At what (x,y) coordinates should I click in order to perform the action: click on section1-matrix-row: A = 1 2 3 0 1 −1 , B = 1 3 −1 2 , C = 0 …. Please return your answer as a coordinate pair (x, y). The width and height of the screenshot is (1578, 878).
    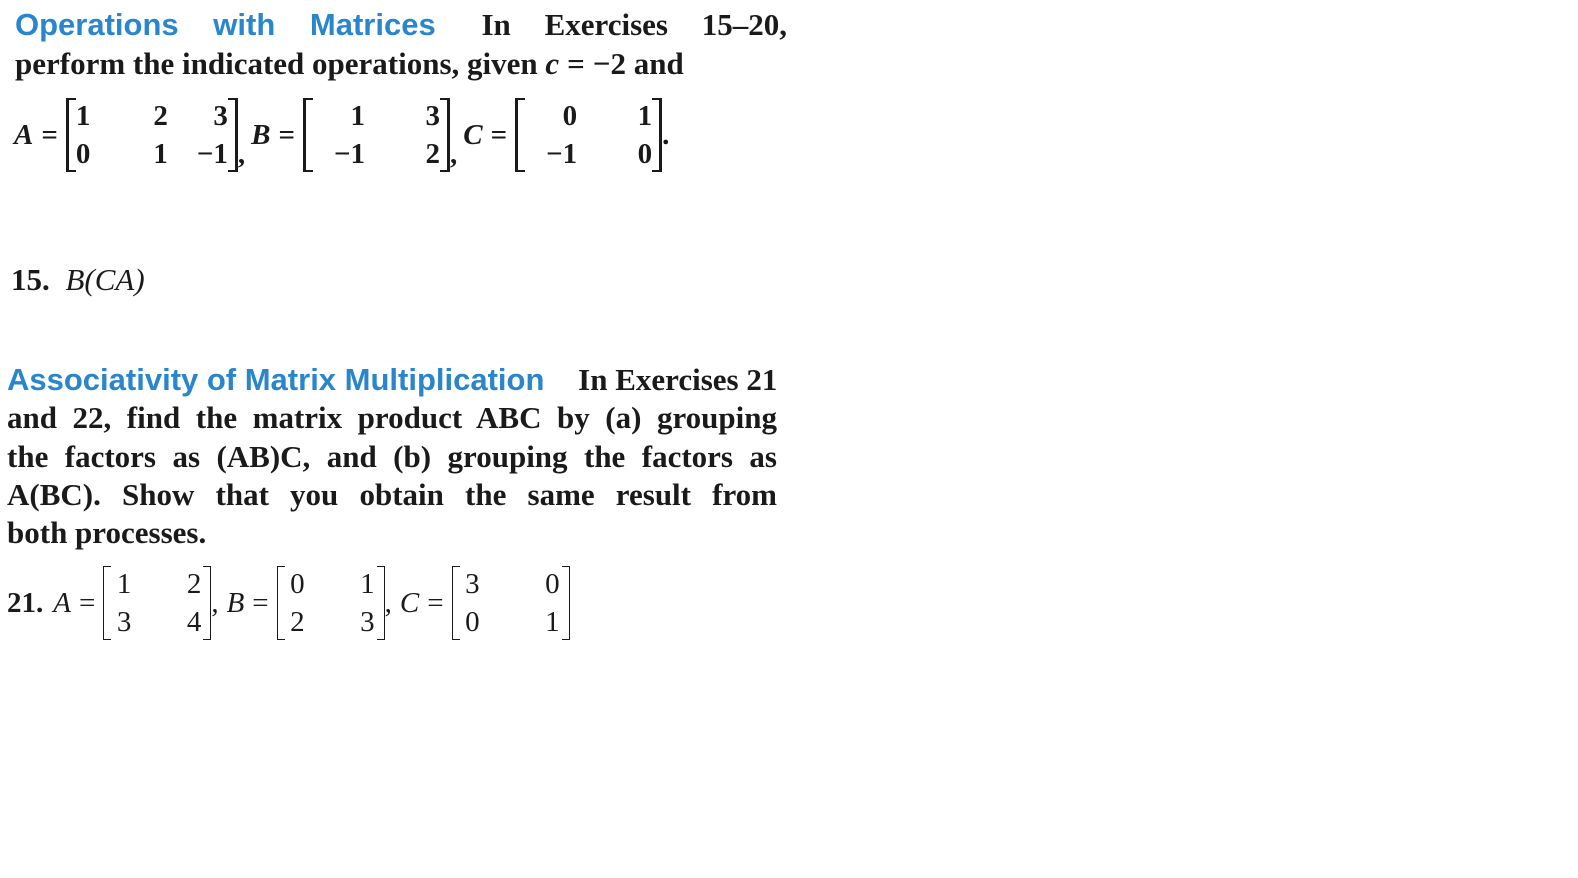
    Looking at the image, I should click on (341, 135).